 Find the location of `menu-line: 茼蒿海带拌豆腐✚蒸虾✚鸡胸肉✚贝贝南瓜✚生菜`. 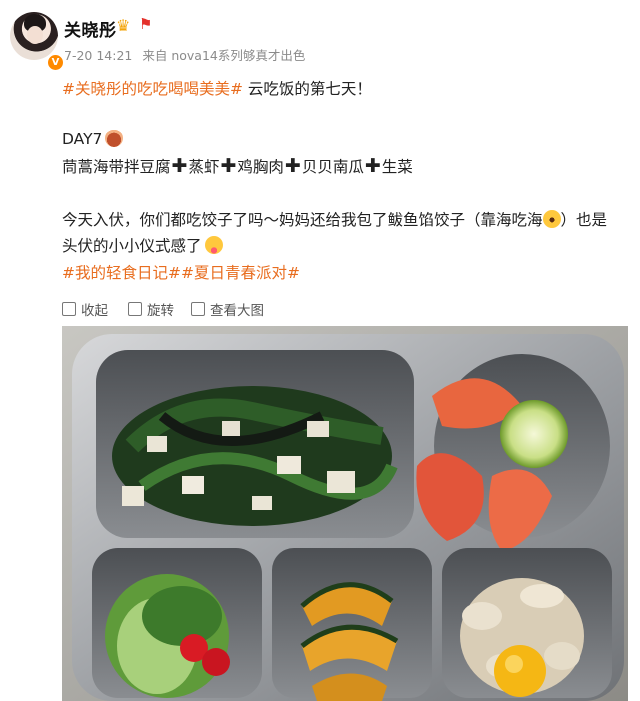

menu-line: 茼蒿海带拌豆腐✚蒸虾✚鸡胸肉✚贝贝南瓜✚生菜 is located at coordinates (237, 166).